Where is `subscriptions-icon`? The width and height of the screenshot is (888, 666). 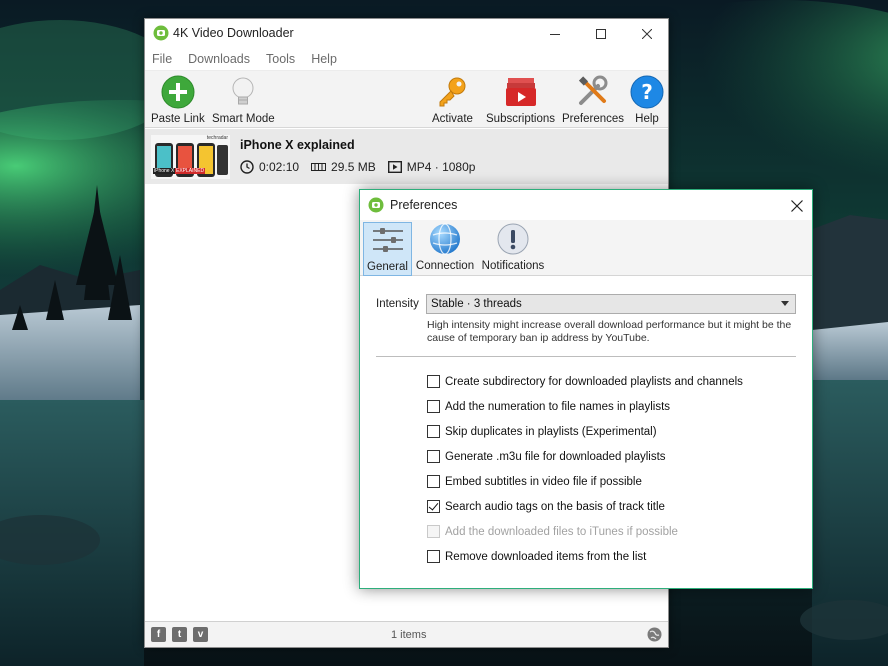
subscriptions-icon is located at coordinates (521, 92).